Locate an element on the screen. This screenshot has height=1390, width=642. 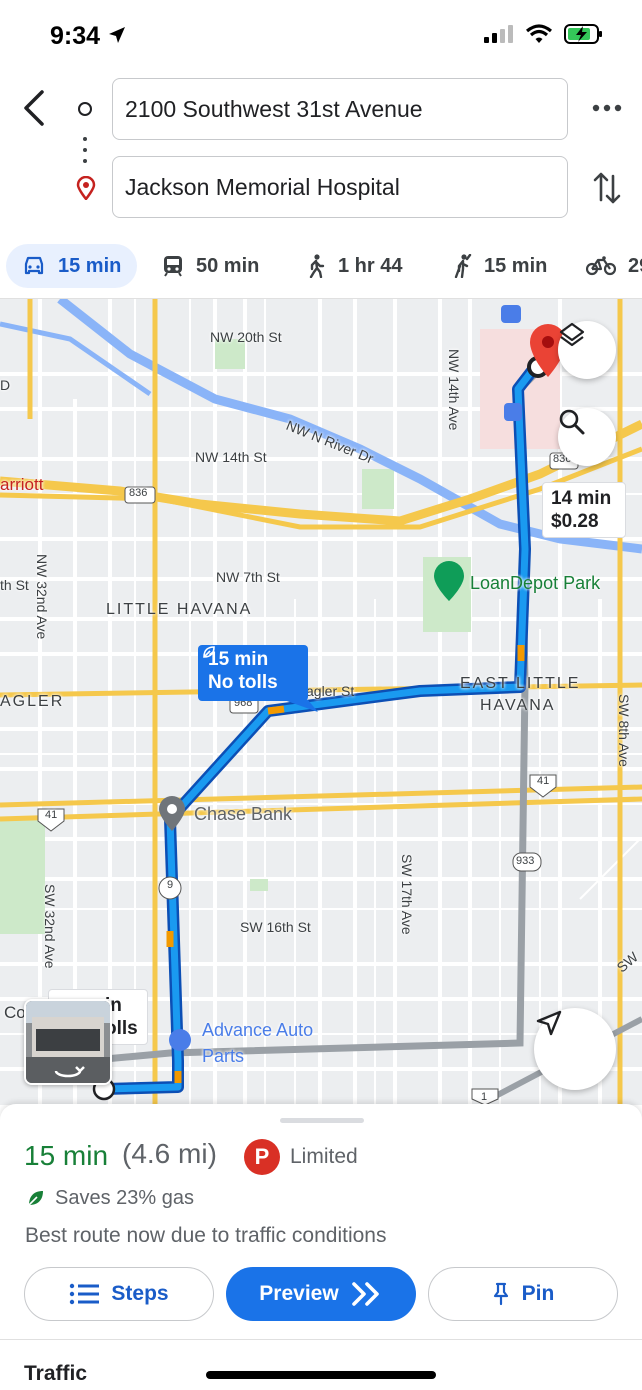
street-label: NW 14th Ave is located at coordinates (454, 390).